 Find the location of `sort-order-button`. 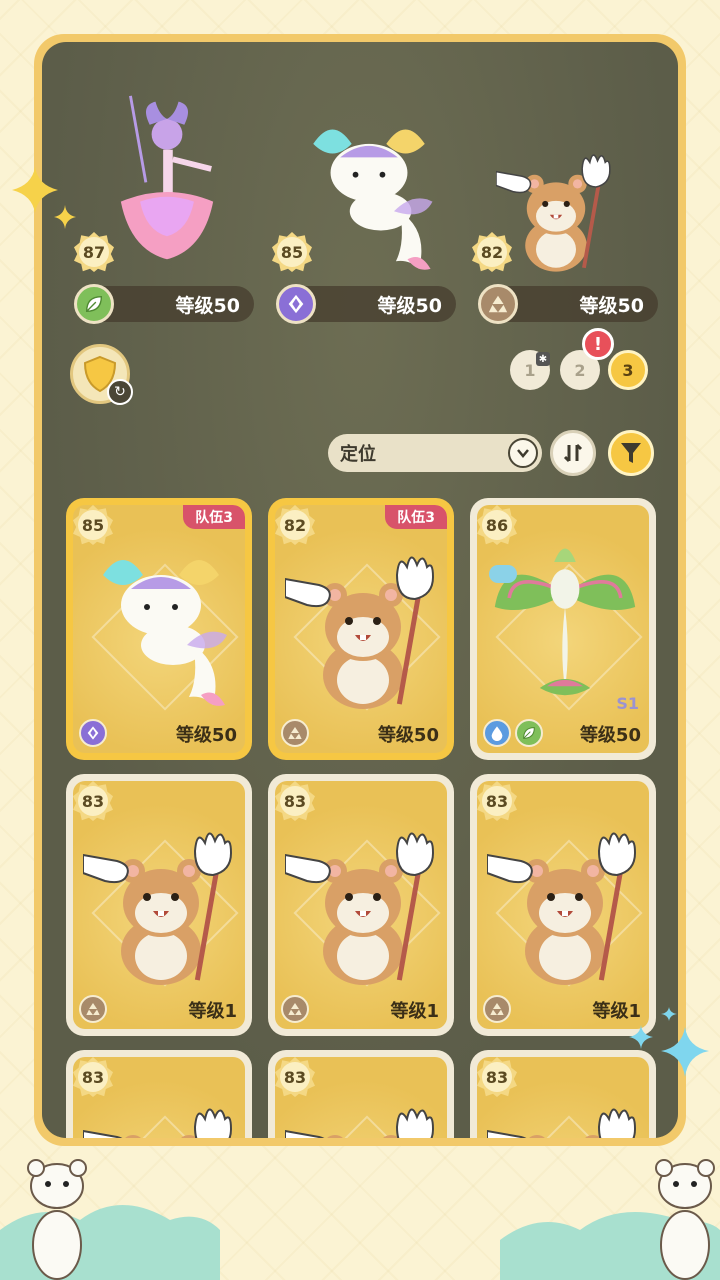

sort-order-button is located at coordinates (573, 453).